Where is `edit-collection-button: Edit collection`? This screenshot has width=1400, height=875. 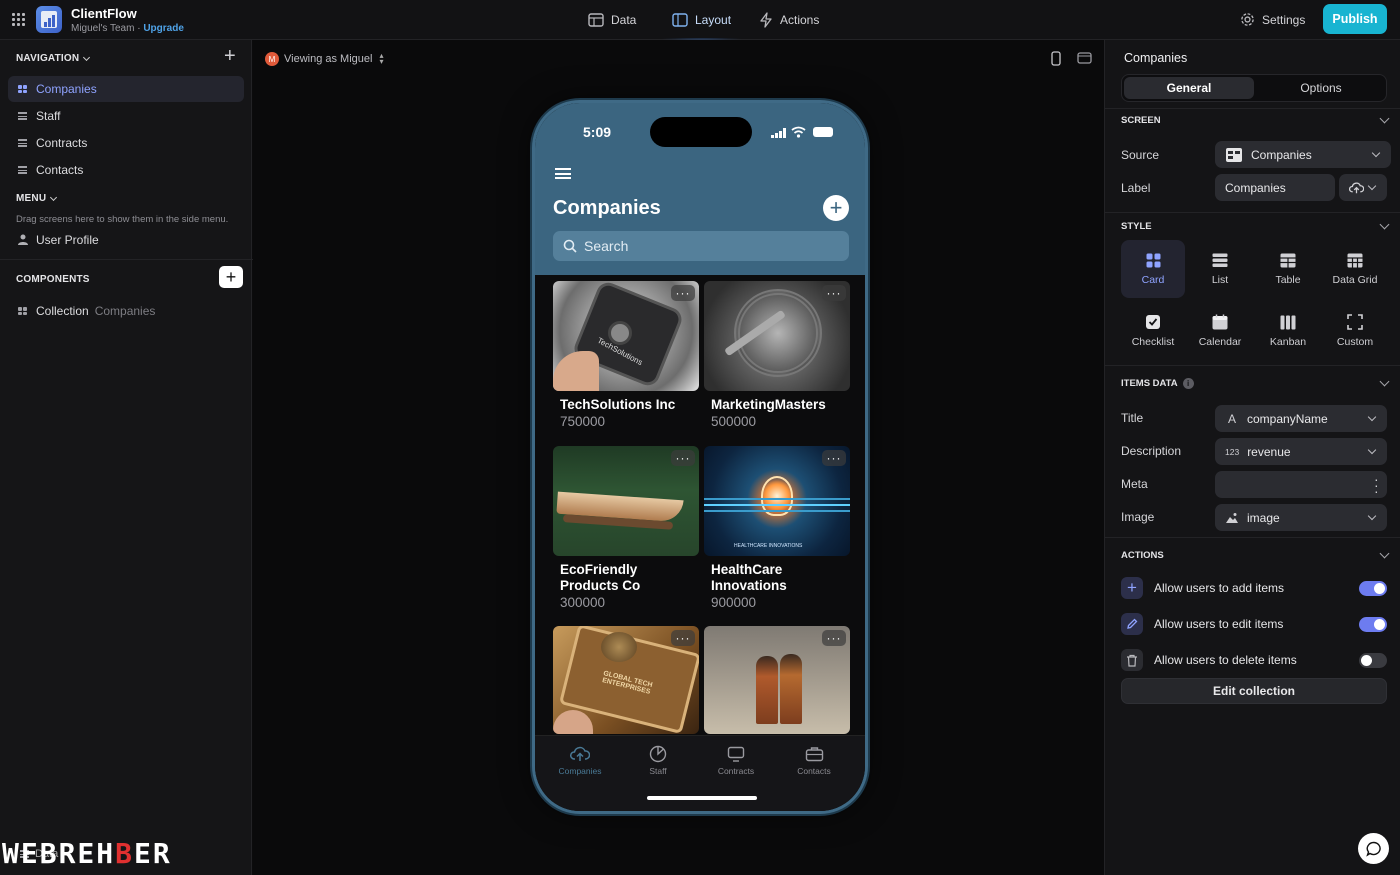 edit-collection-button: Edit collection is located at coordinates (1254, 691).